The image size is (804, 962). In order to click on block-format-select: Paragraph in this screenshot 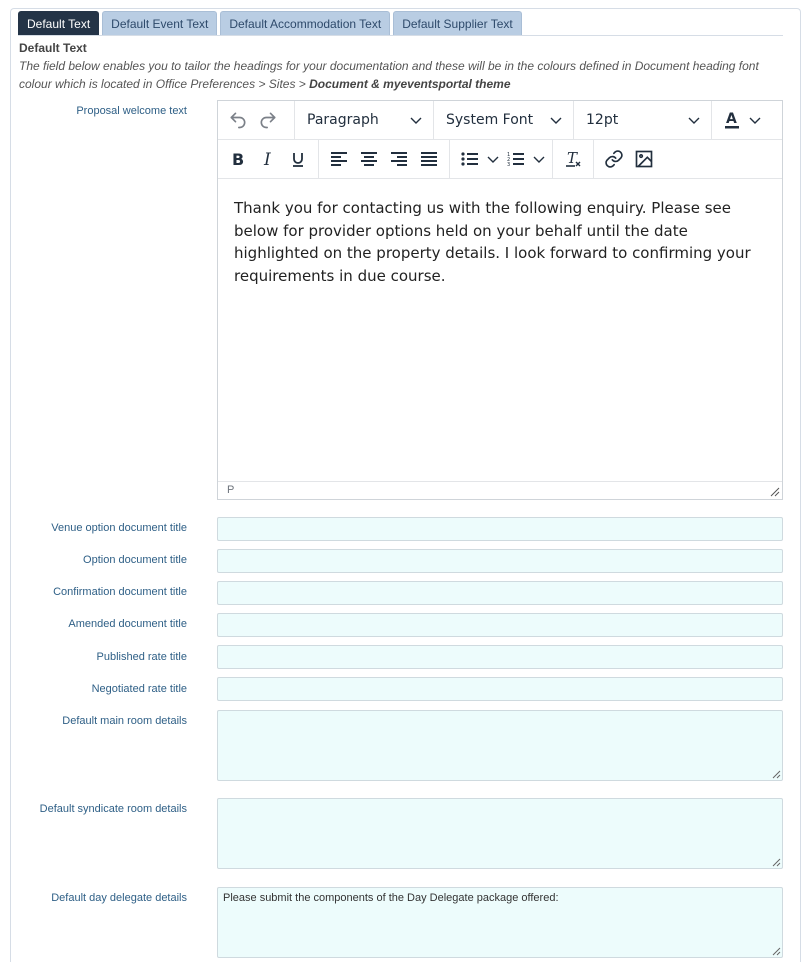, I will do `click(364, 120)`.